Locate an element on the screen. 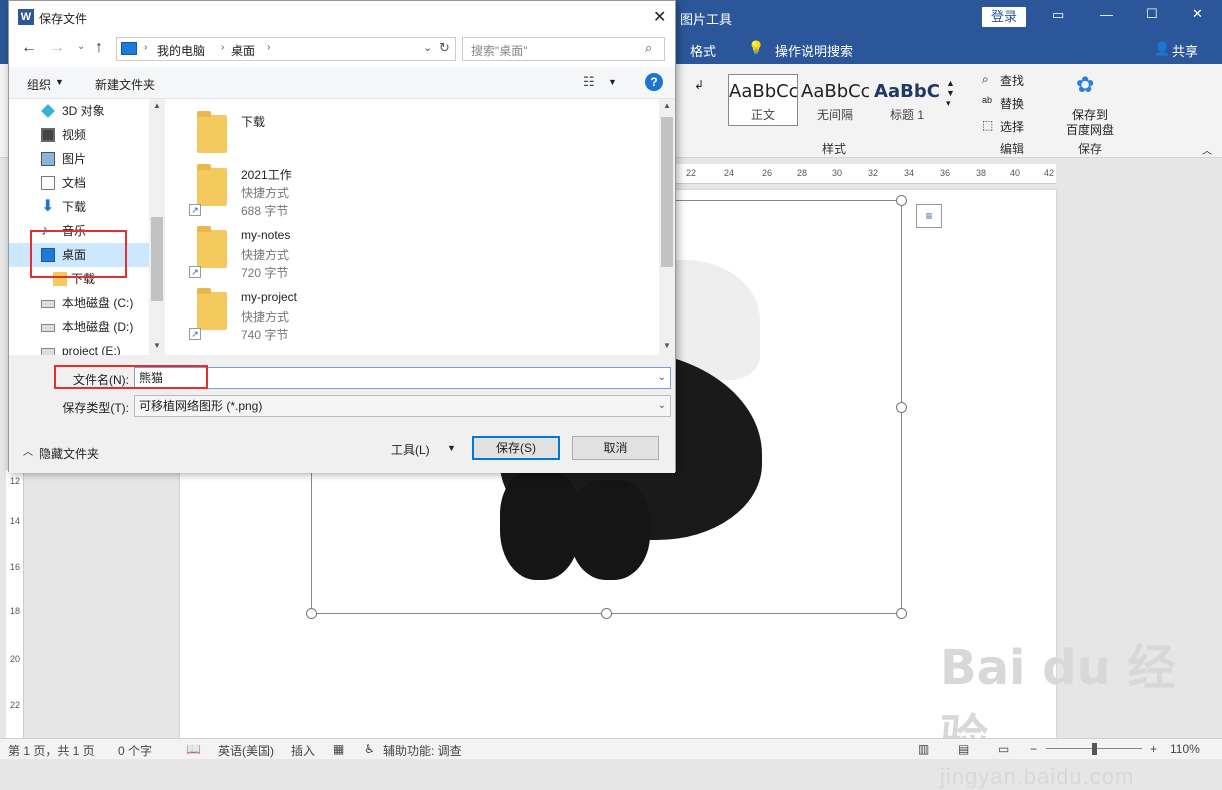  style-normal: AaBbCcI 正文 is located at coordinates (763, 100).